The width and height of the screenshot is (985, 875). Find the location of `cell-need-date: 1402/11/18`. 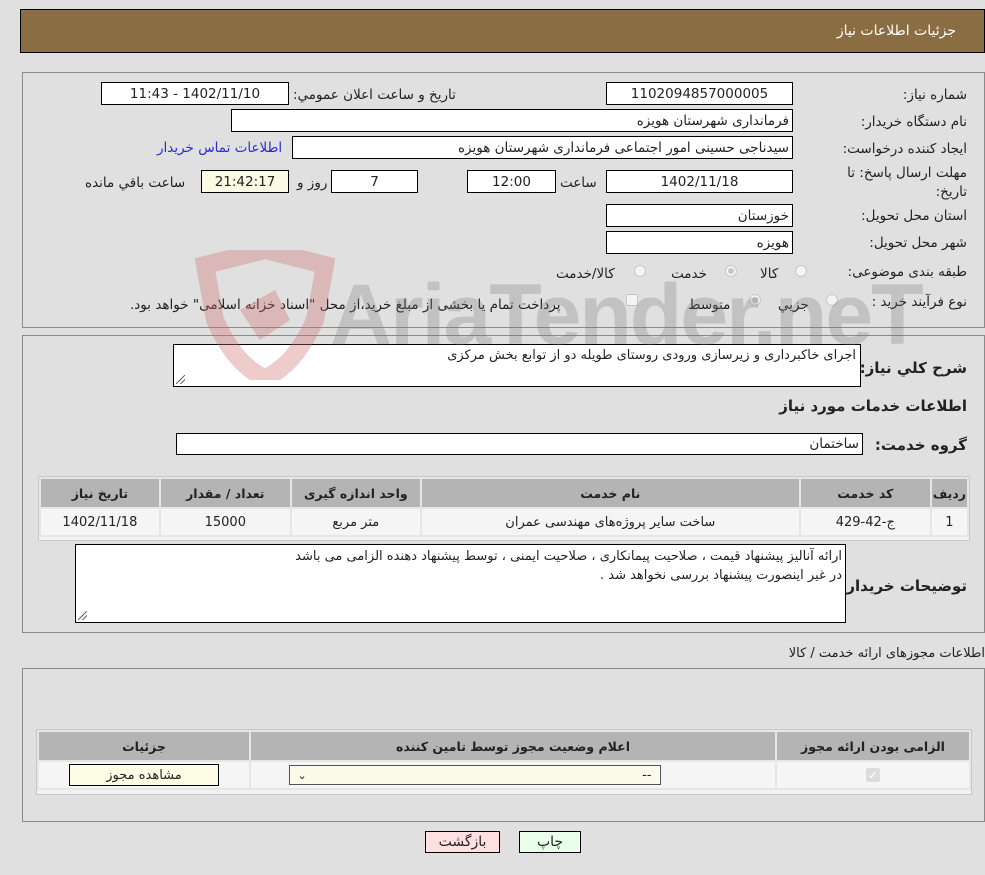

cell-need-date: 1402/11/18 is located at coordinates (100, 522).